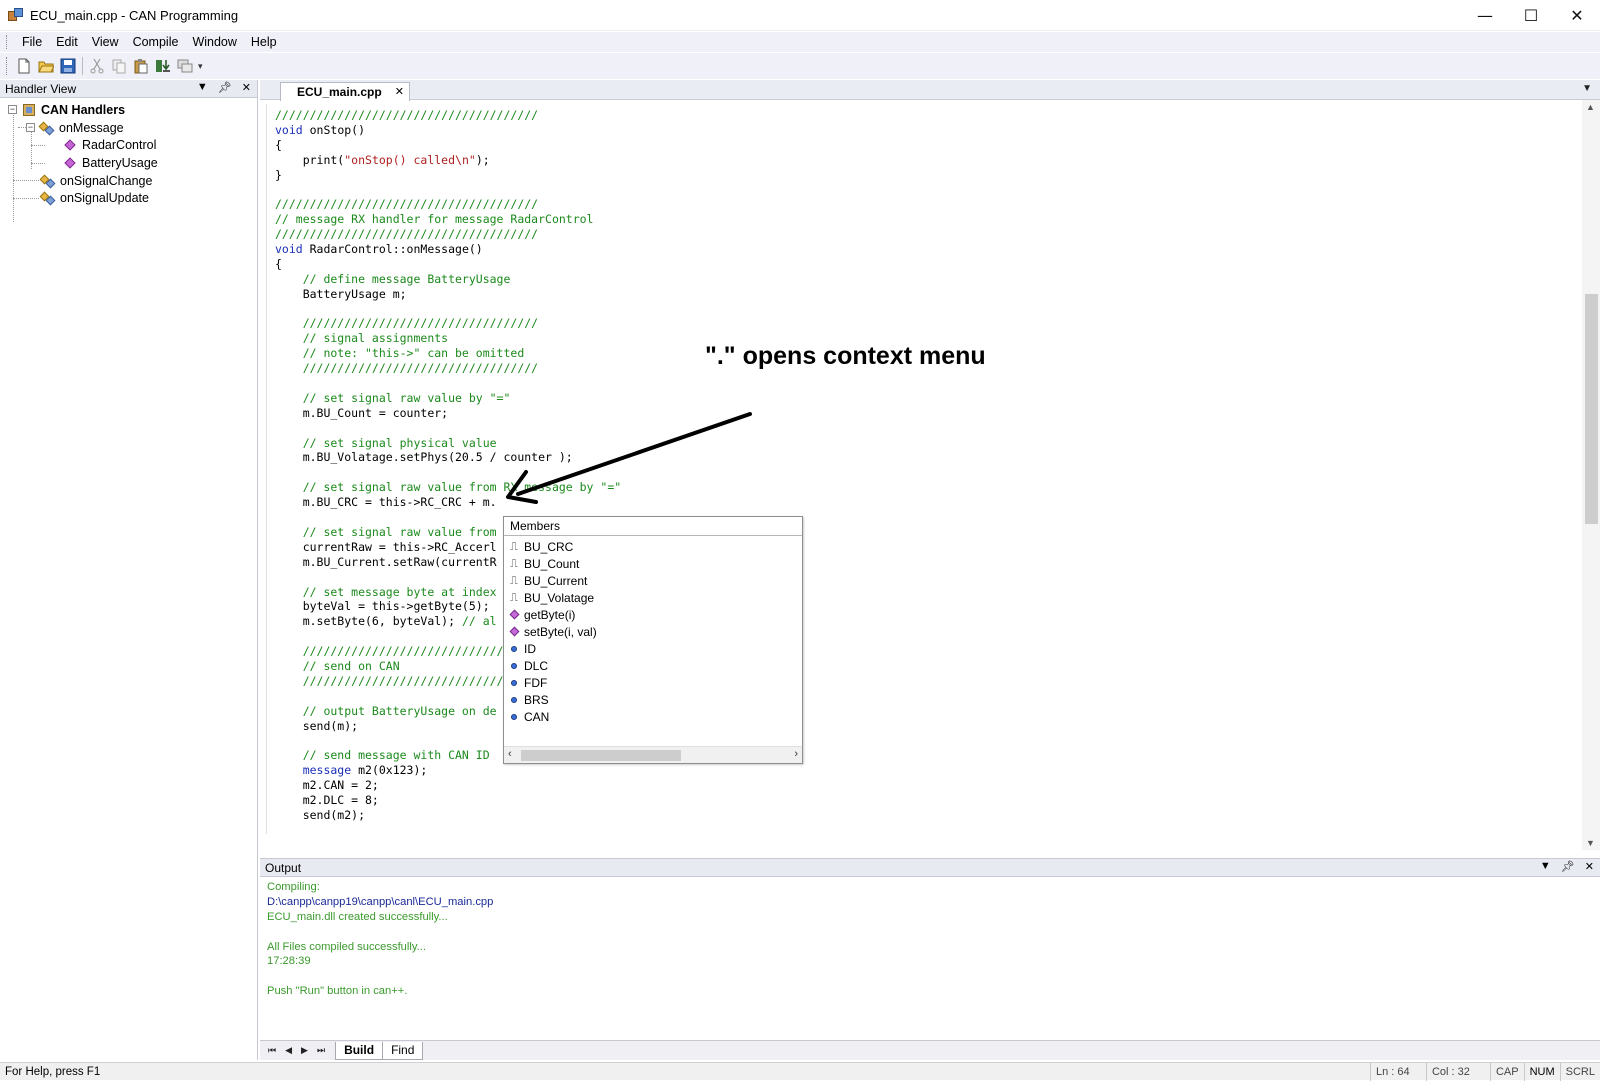  What do you see at coordinates (653, 682) in the screenshot?
I see `member-item: FDF` at bounding box center [653, 682].